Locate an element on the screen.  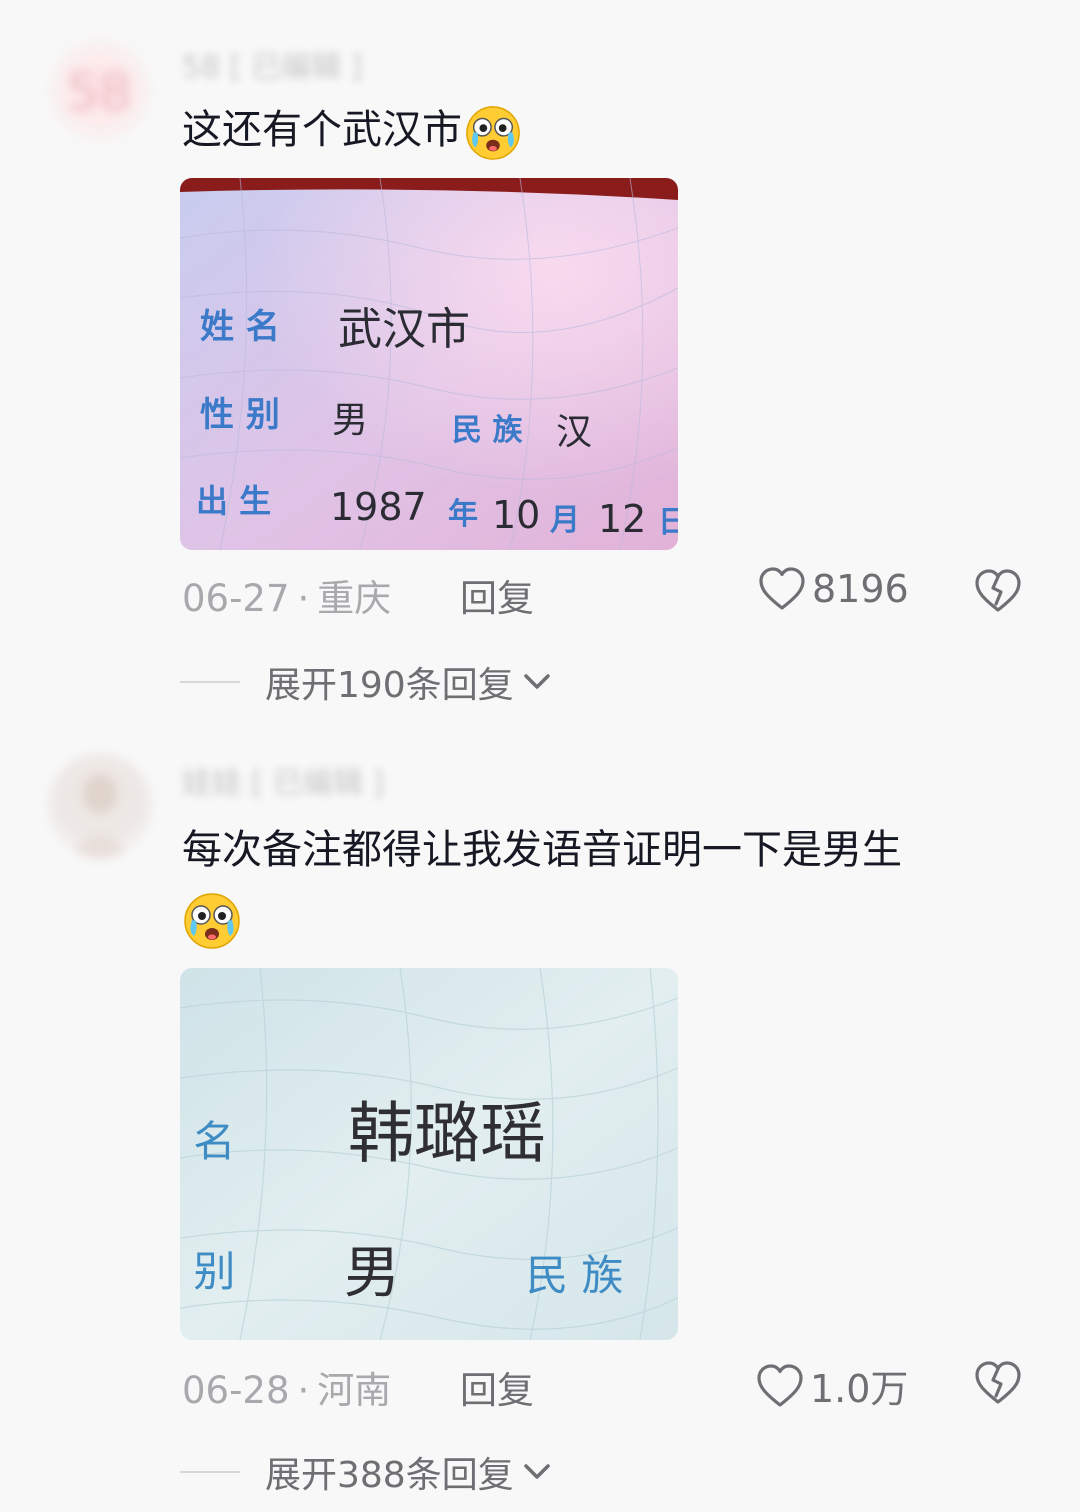
like-count: 8196 is located at coordinates (860, 589).